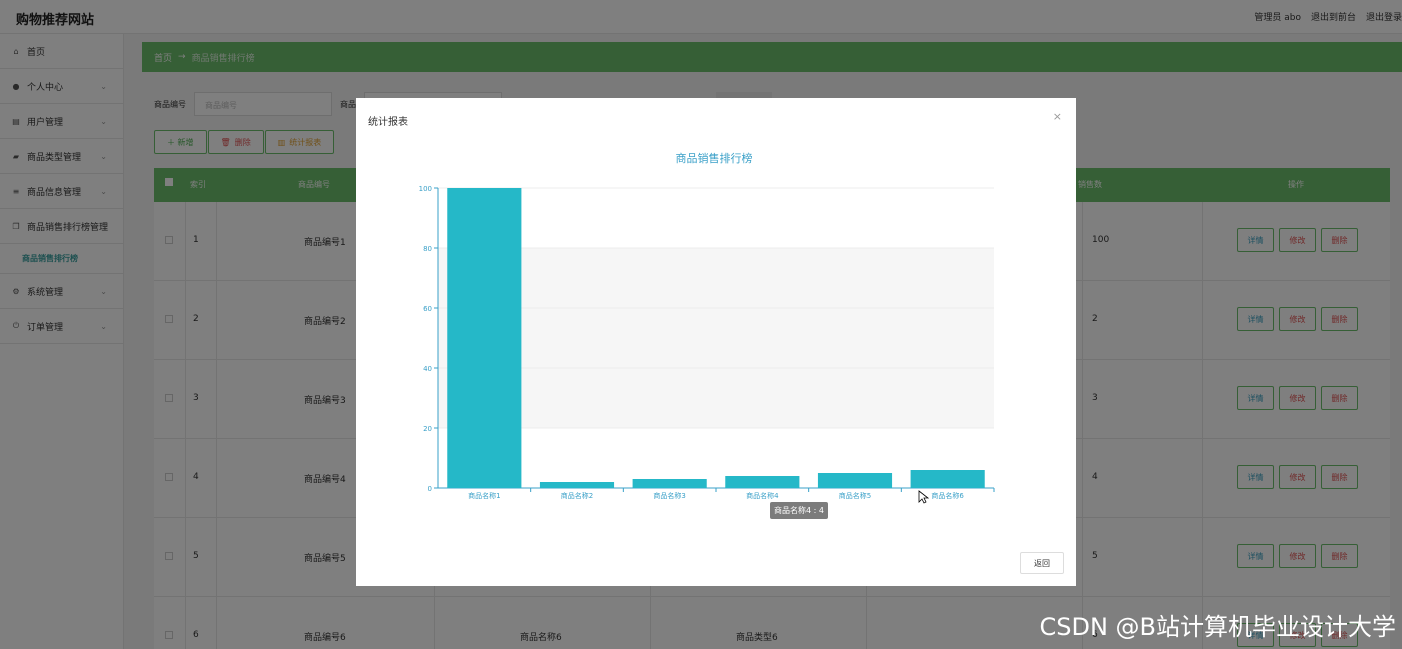 The width and height of the screenshot is (1402, 649). I want to click on y-tick-label: 100, so click(425, 189).